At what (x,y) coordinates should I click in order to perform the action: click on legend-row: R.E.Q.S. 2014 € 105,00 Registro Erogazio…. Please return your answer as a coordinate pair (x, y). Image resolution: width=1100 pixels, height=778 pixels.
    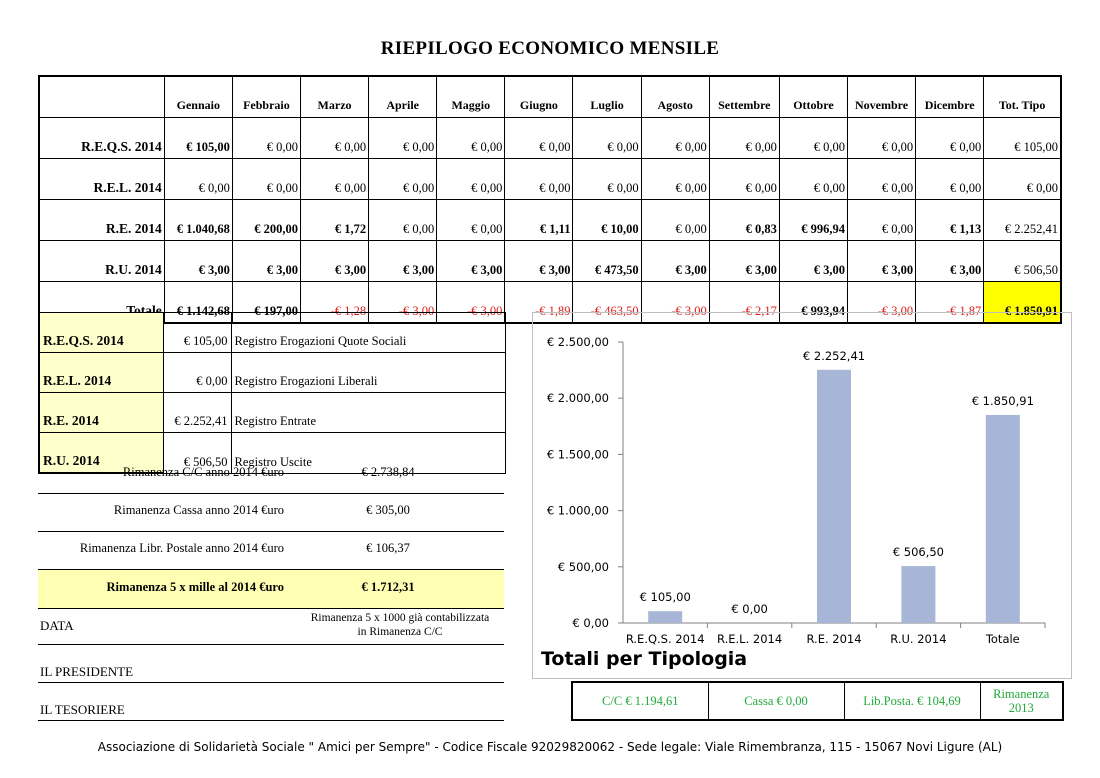
    Looking at the image, I should click on (272, 332).